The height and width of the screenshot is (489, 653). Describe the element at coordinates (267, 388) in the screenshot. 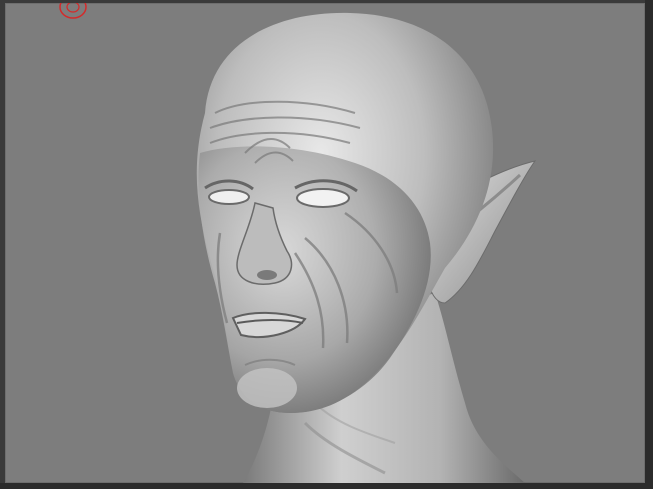

I see `chin` at that location.